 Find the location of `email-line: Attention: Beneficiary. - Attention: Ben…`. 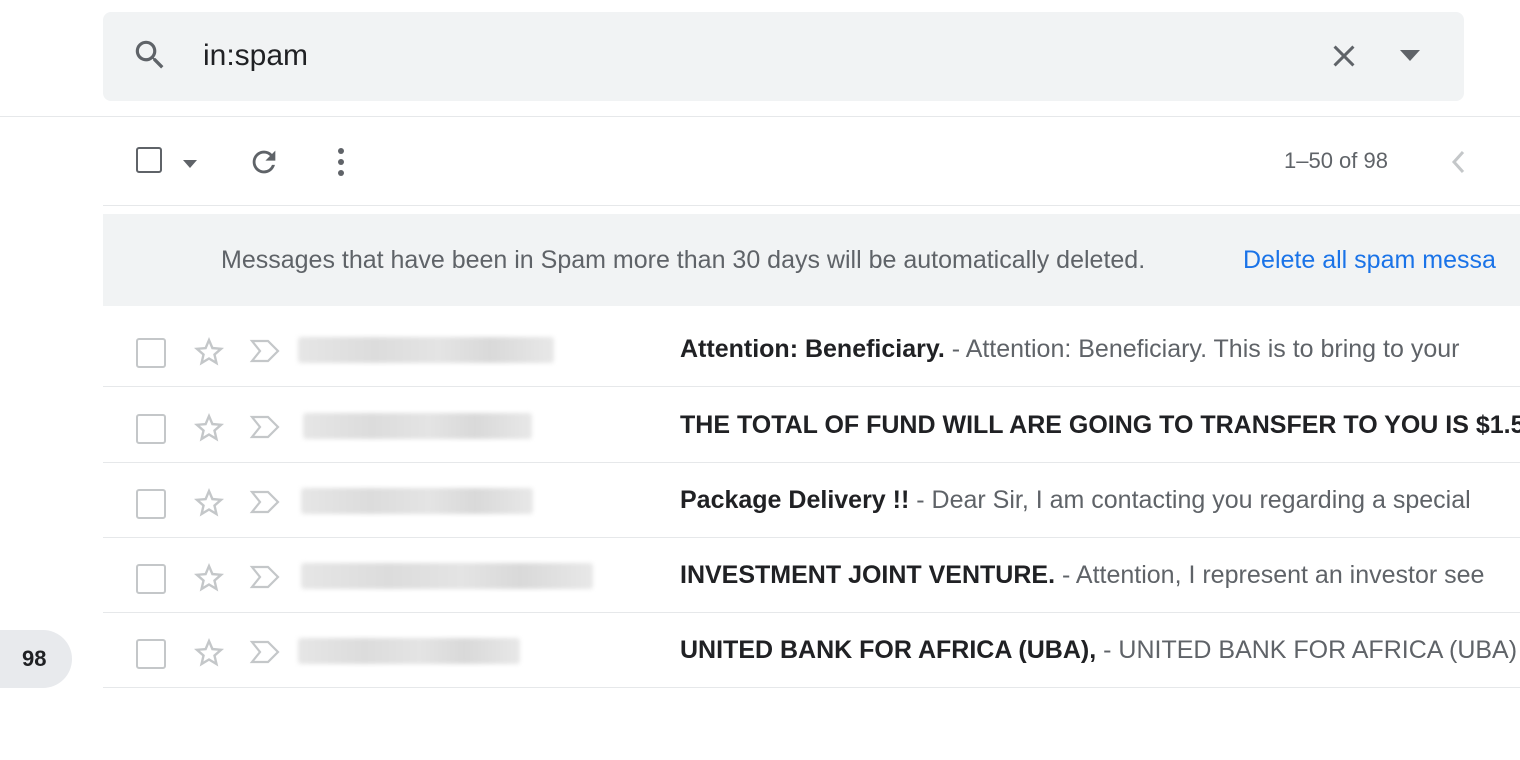

email-line: Attention: Beneficiary. - Attention: Ben… is located at coordinates (1069, 349).